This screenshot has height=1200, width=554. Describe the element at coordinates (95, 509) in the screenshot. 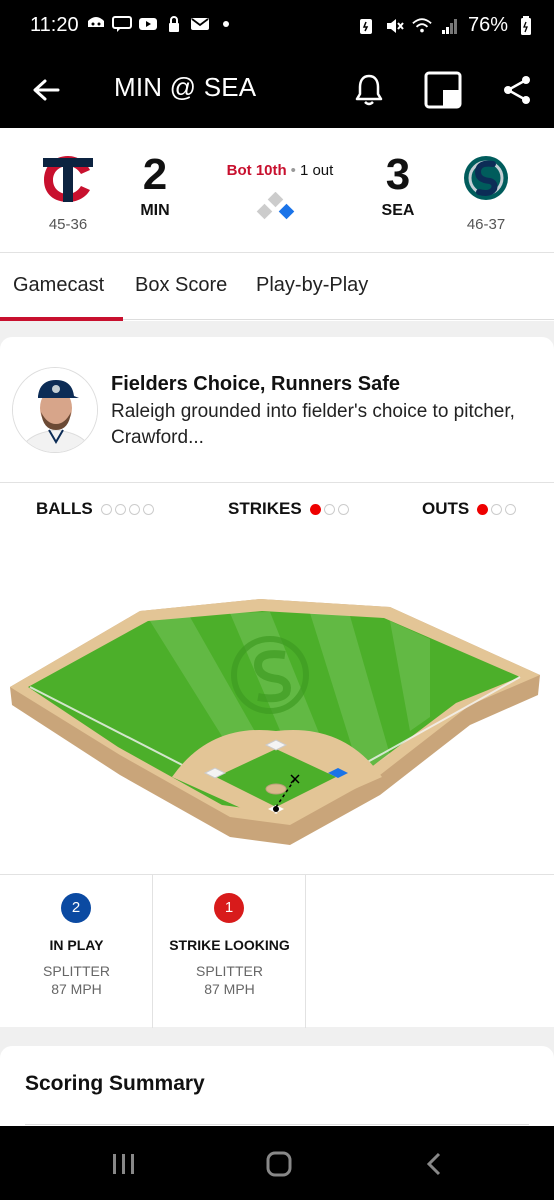

I see `balls-count: BALLS` at that location.